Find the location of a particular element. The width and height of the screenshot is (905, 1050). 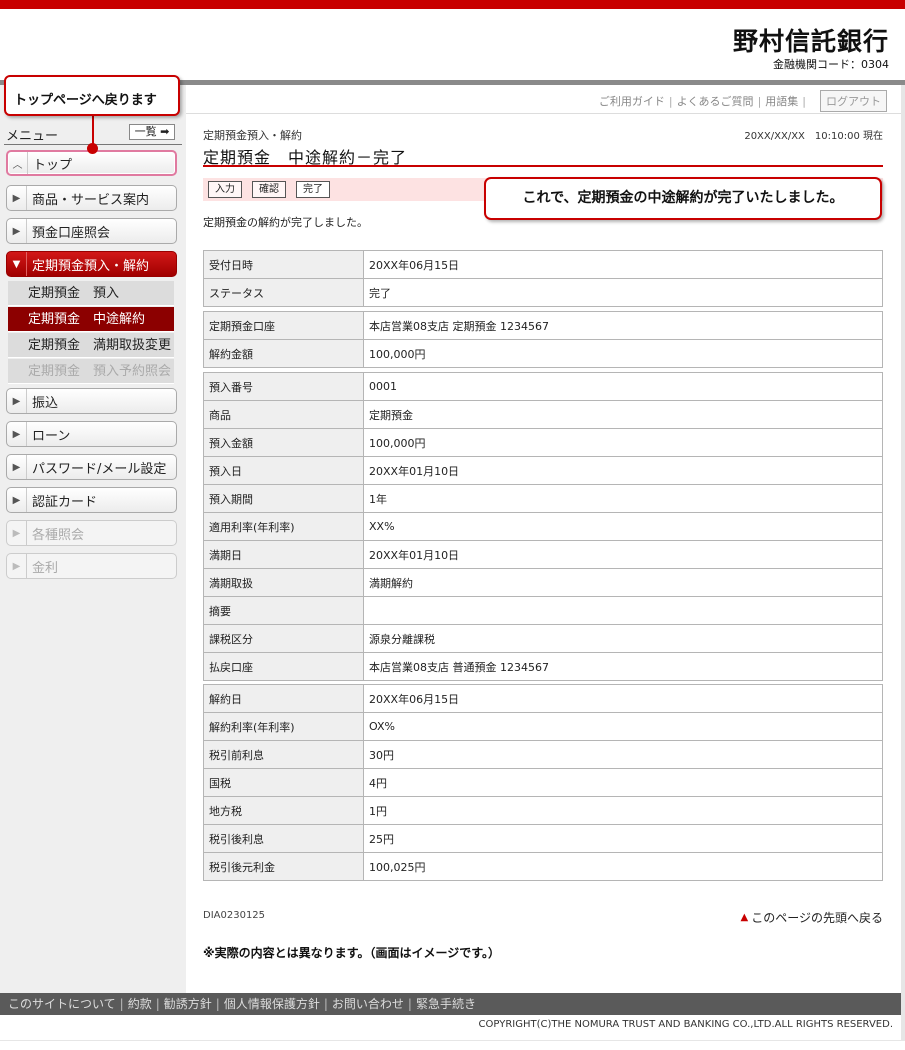

sidebar-item-account-inquiry: ▶ 預金口座照会 is located at coordinates (91, 231).